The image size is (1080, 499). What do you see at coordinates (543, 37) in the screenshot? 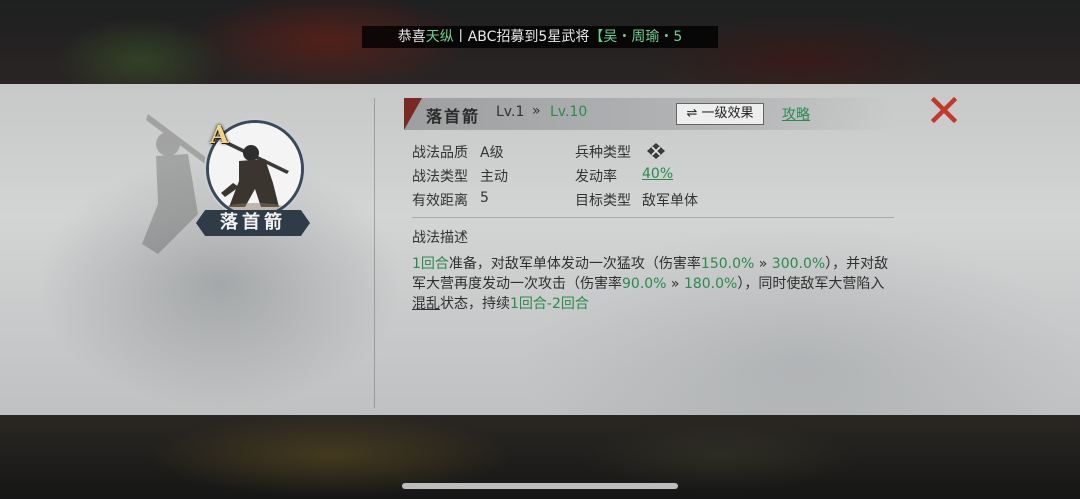
I see `announce-middle: 招募到5星武将` at bounding box center [543, 37].